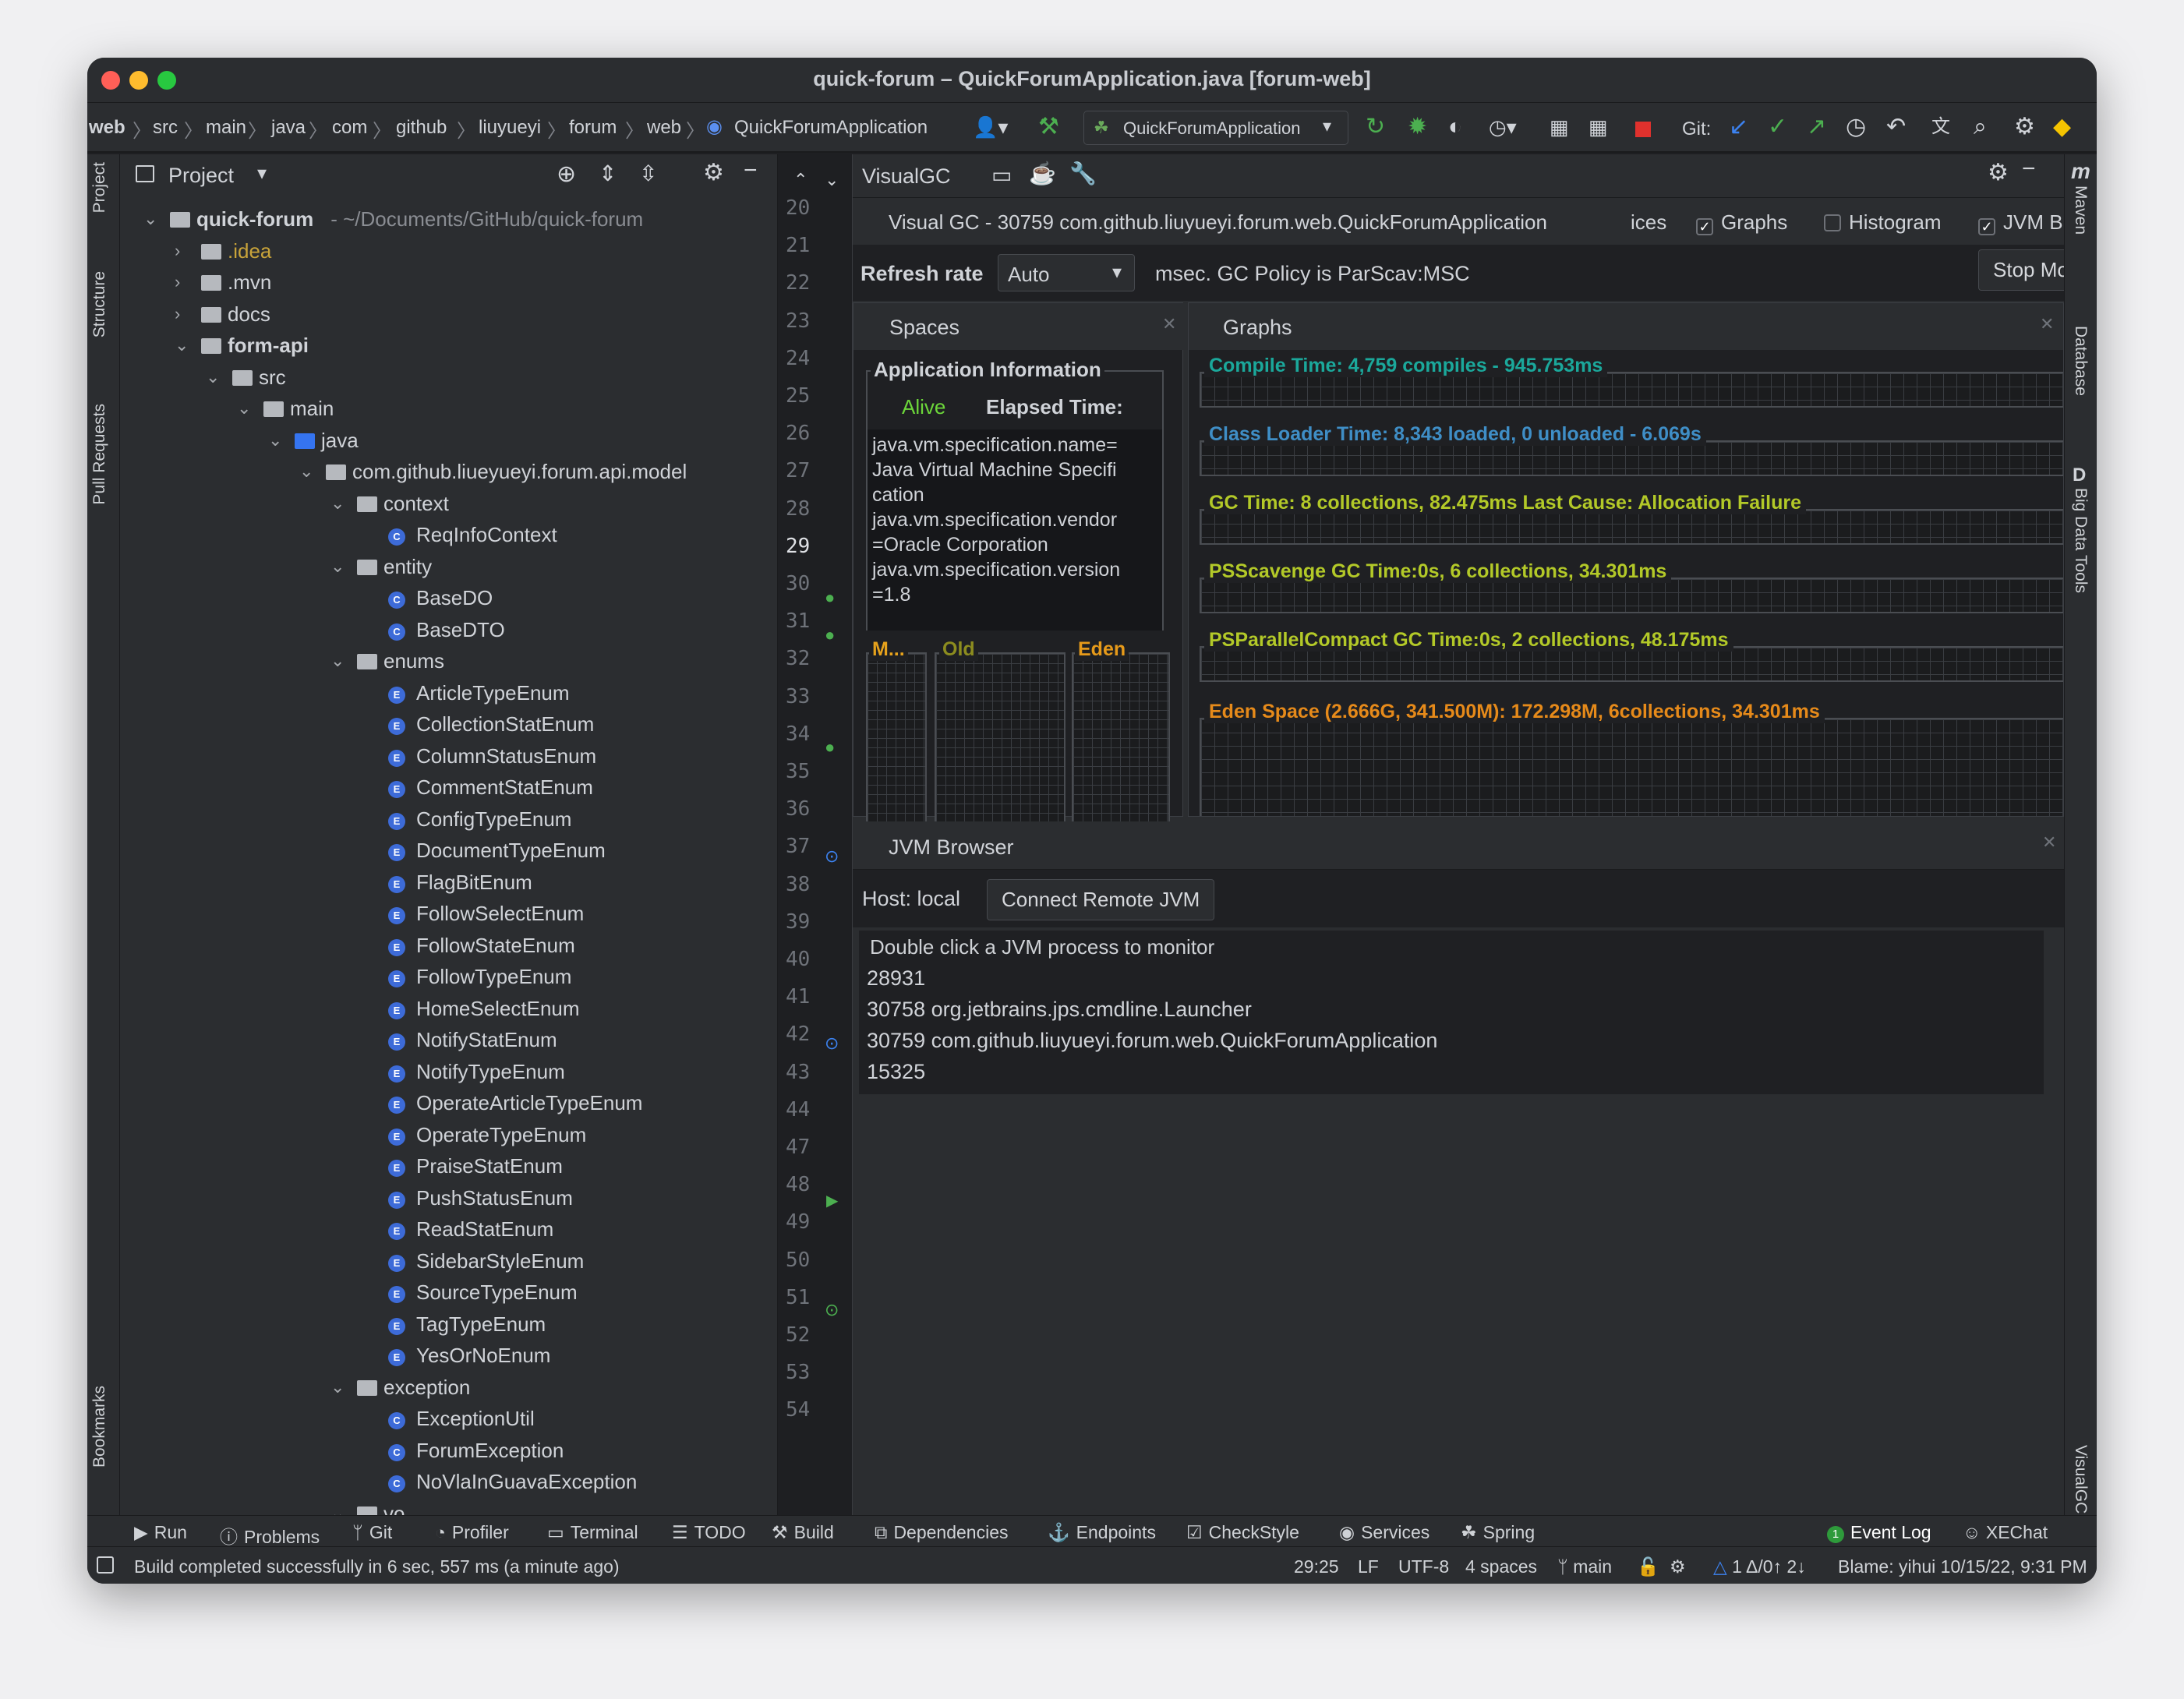 Image resolution: width=2184 pixels, height=1699 pixels. What do you see at coordinates (896, 1072) in the screenshot?
I see `jvm-process-item: 15325` at bounding box center [896, 1072].